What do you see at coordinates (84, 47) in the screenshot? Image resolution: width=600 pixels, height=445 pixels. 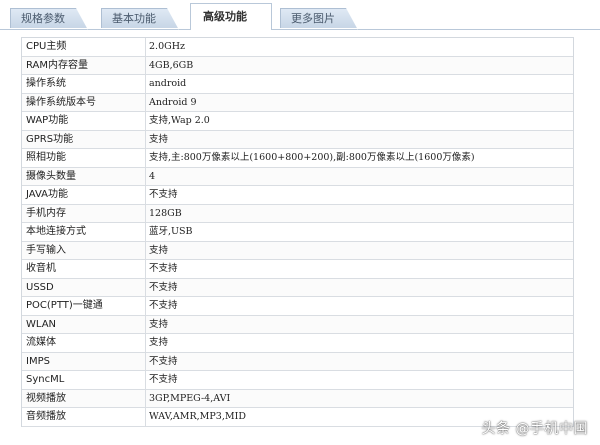 I see `spec-label: CPU主频` at bounding box center [84, 47].